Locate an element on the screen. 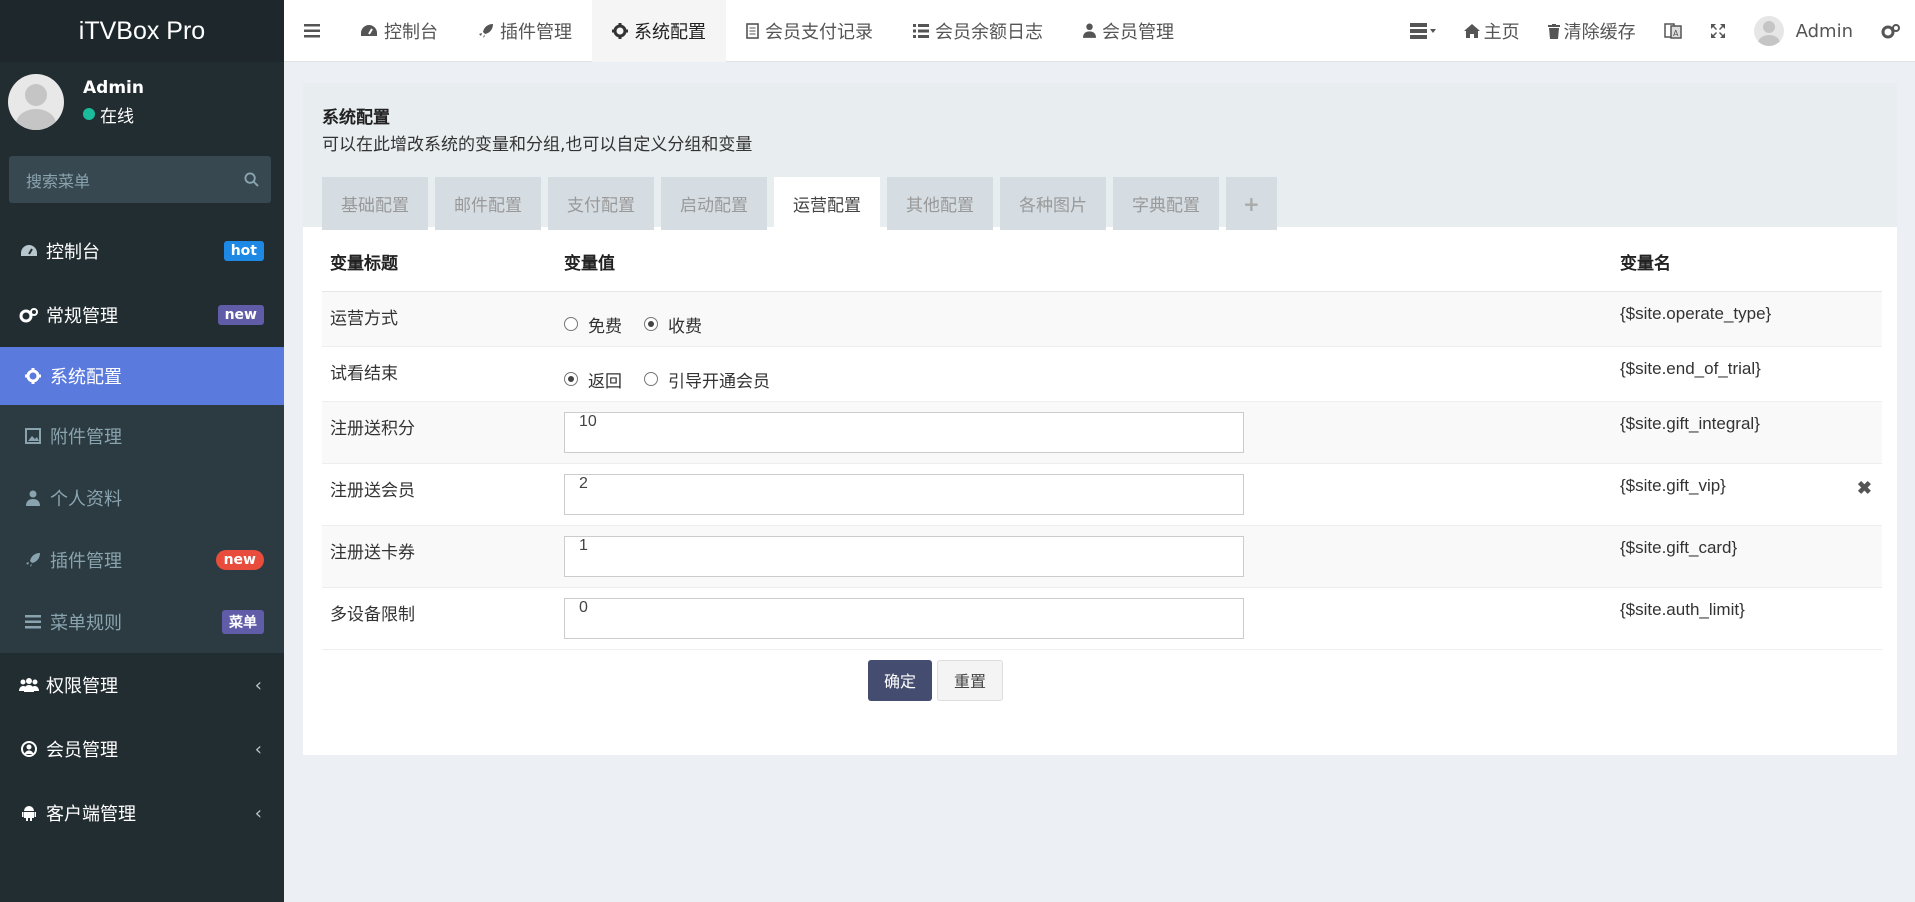 This screenshot has width=1915, height=902. translate-icon: A is located at coordinates (1672, 31).